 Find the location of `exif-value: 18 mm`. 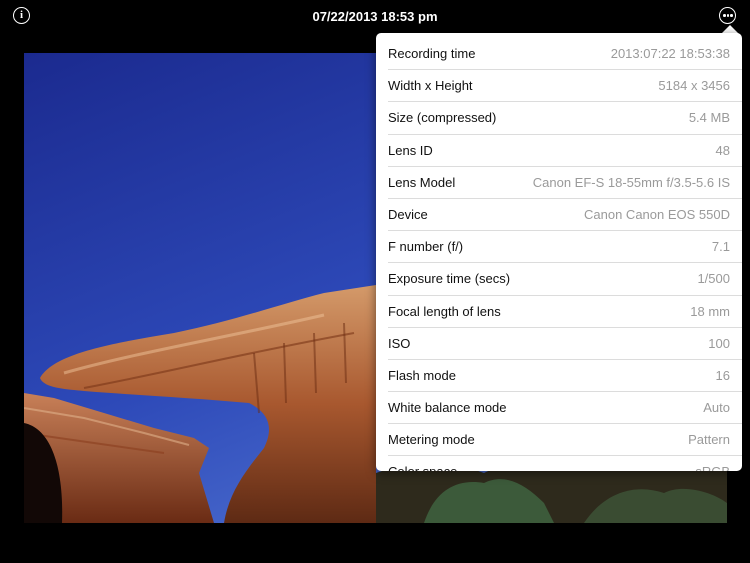

exif-value: 18 mm is located at coordinates (710, 311).